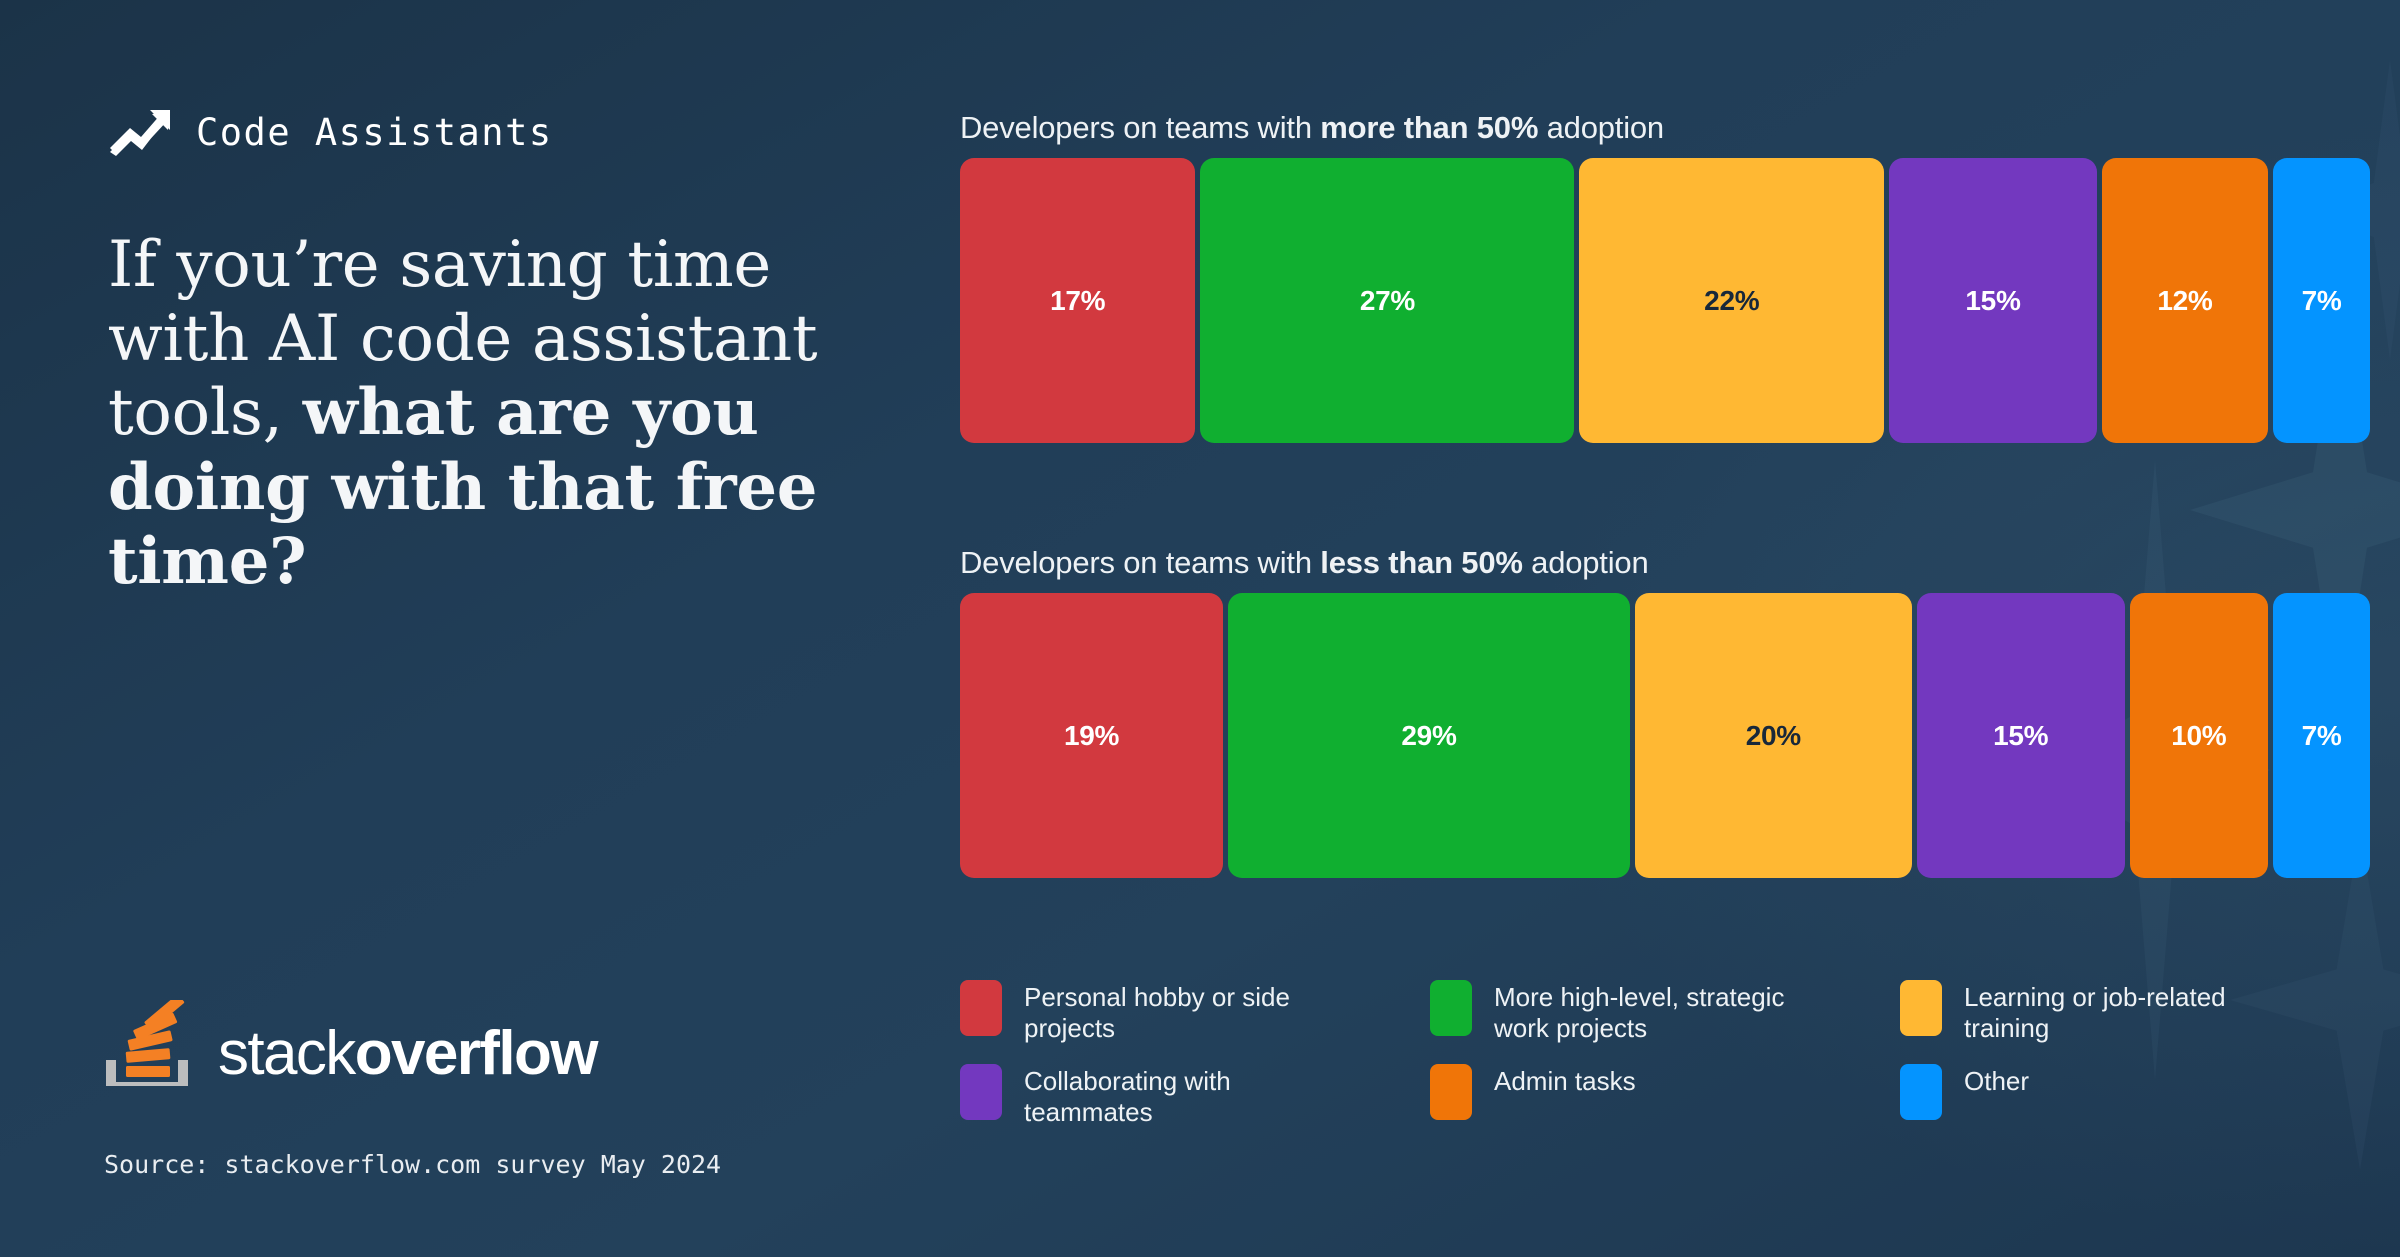  I want to click on legend-item-label: Learning or job-related training, so click(2095, 1012).